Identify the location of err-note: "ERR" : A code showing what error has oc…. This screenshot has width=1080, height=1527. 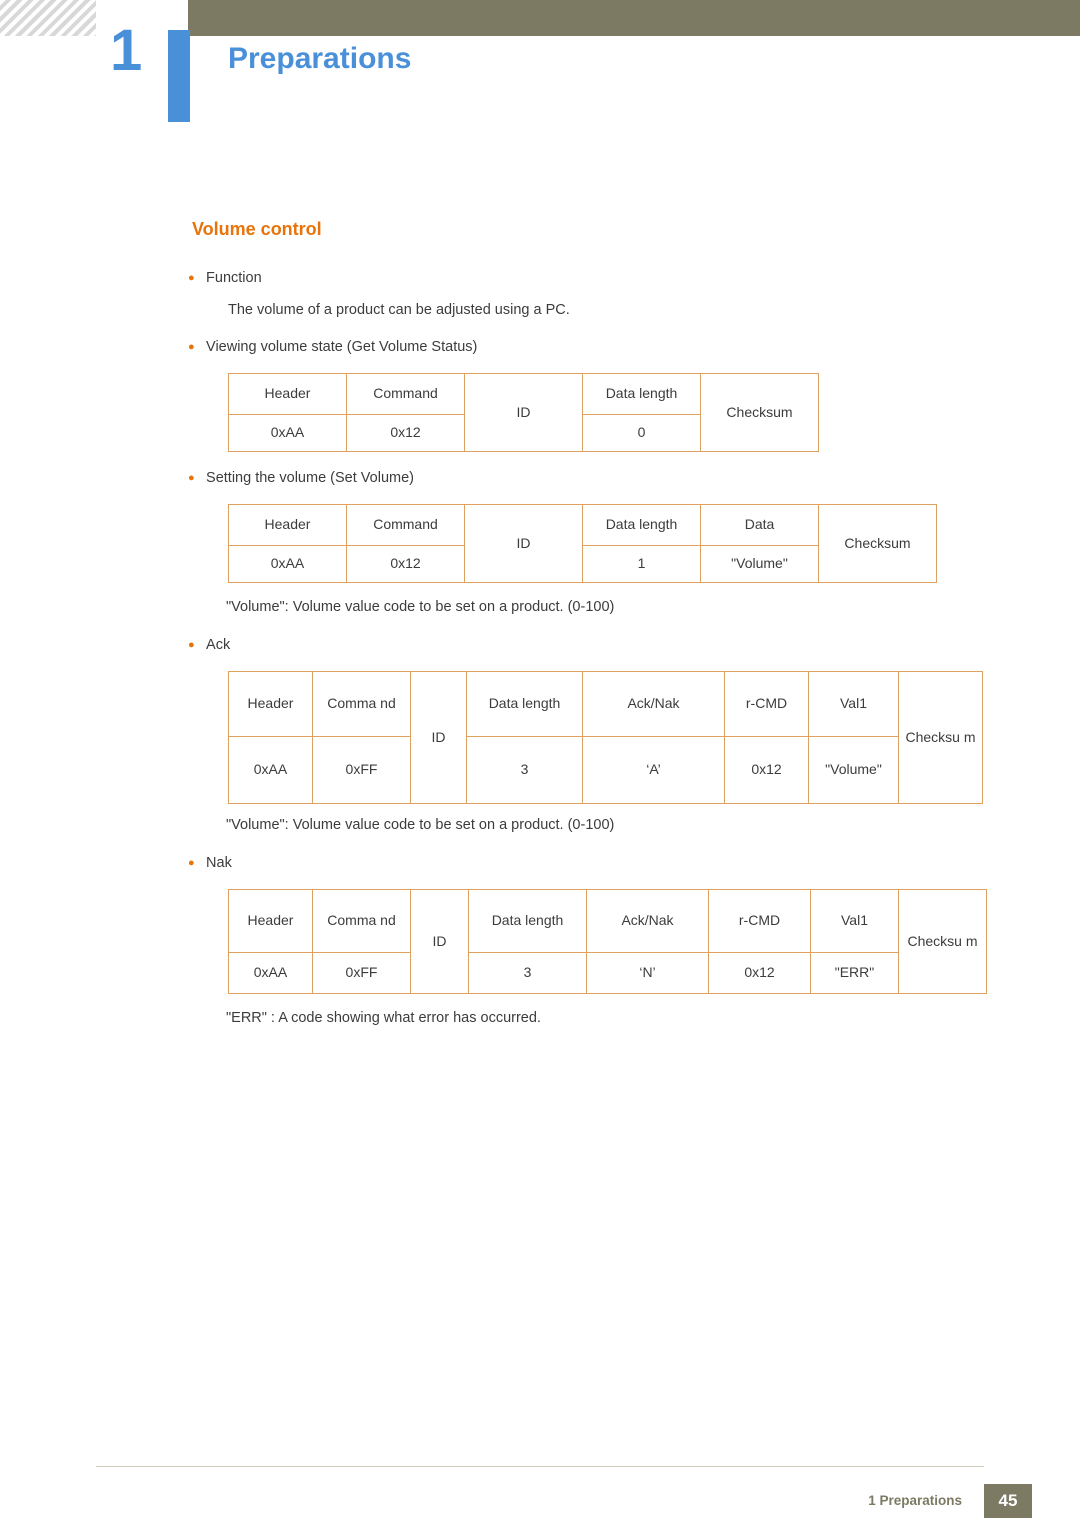
(383, 1018).